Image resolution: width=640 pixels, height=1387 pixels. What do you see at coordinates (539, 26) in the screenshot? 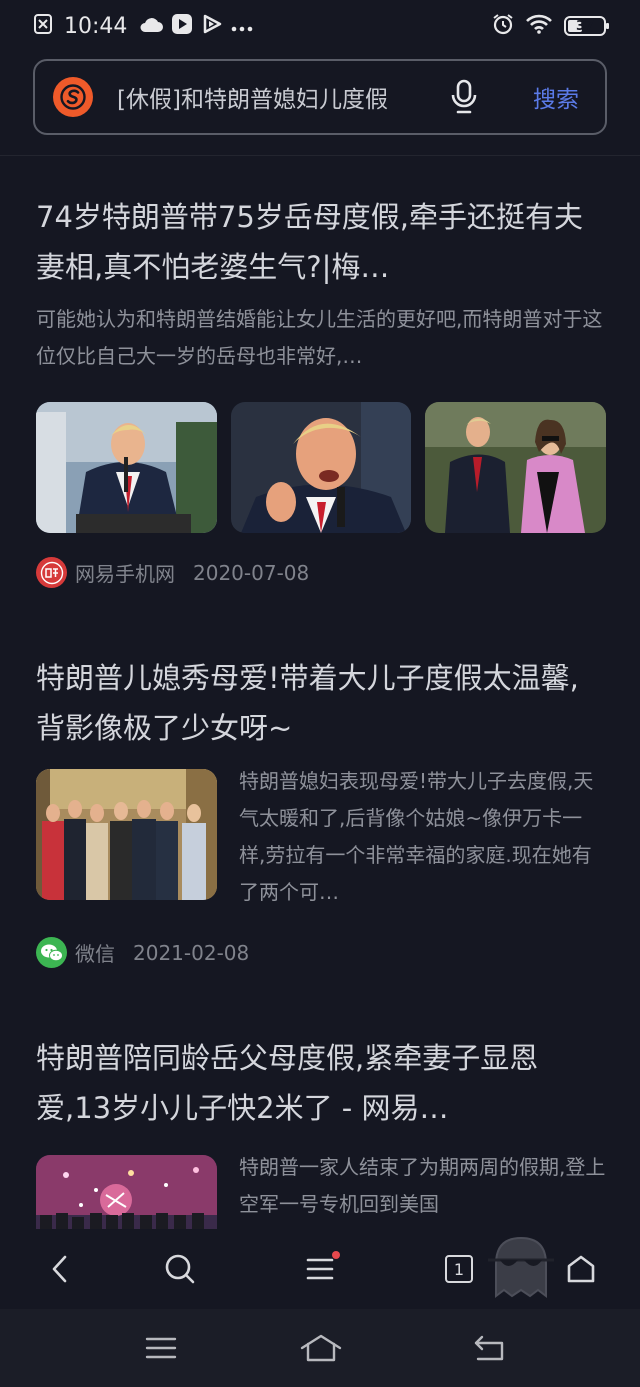
I see `wifi-icon` at bounding box center [539, 26].